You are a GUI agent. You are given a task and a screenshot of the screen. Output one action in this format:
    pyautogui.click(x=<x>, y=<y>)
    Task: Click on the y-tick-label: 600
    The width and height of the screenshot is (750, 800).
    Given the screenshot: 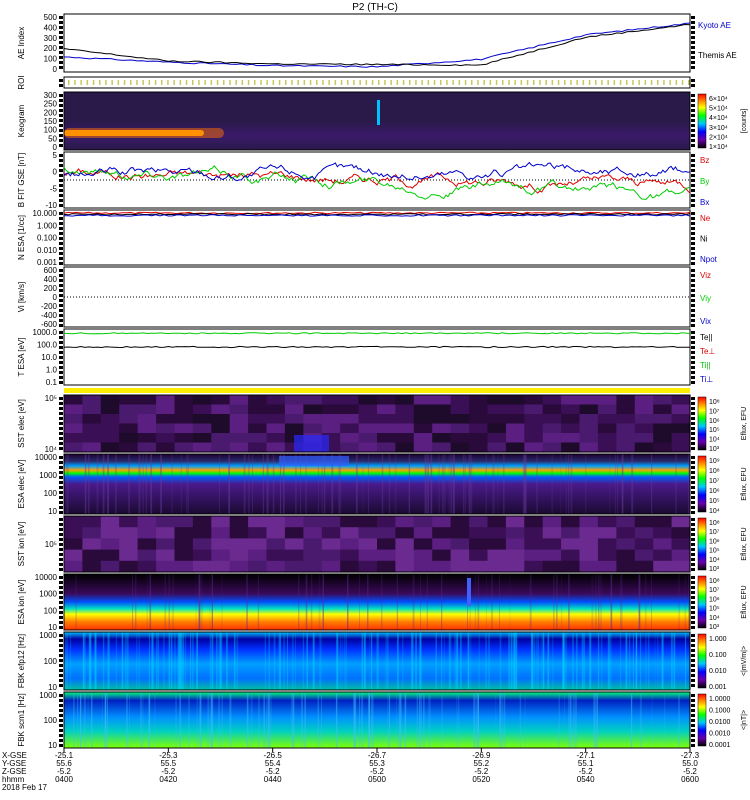 What is the action you would take?
    pyautogui.click(x=51, y=270)
    